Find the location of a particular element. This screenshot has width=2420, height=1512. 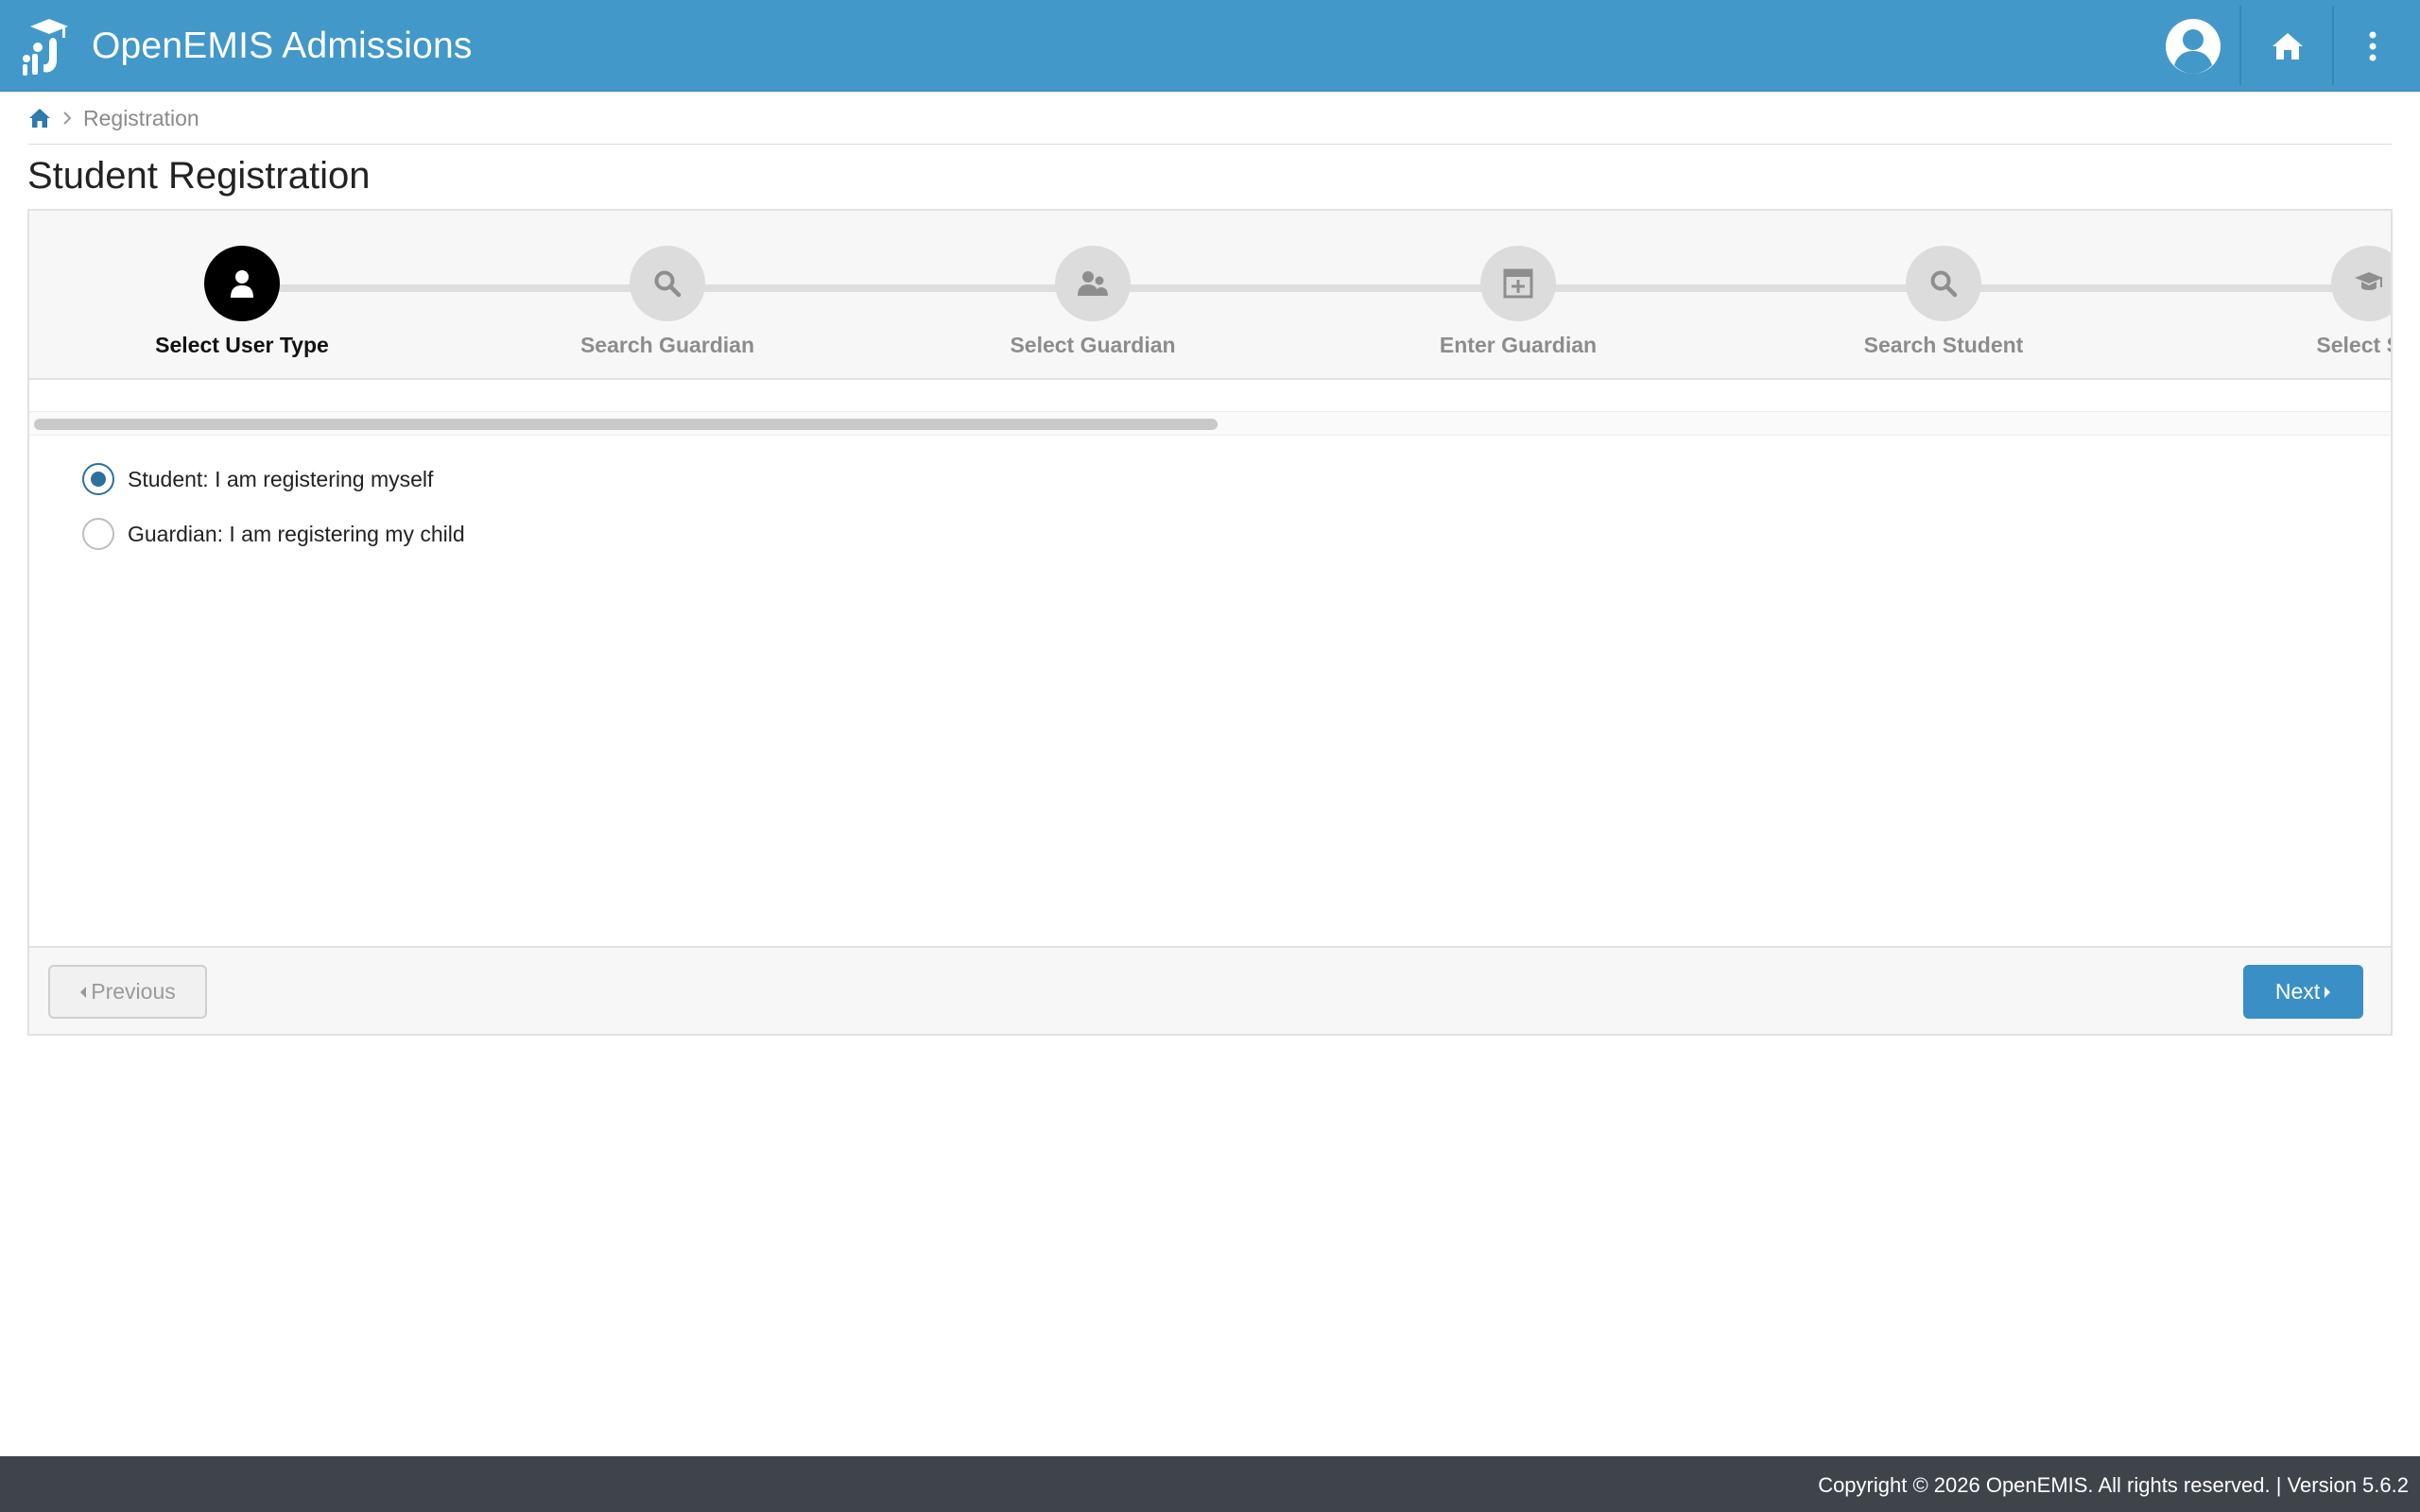

option-guardian-label: Guardian: I am registering my child is located at coordinates (296, 534).